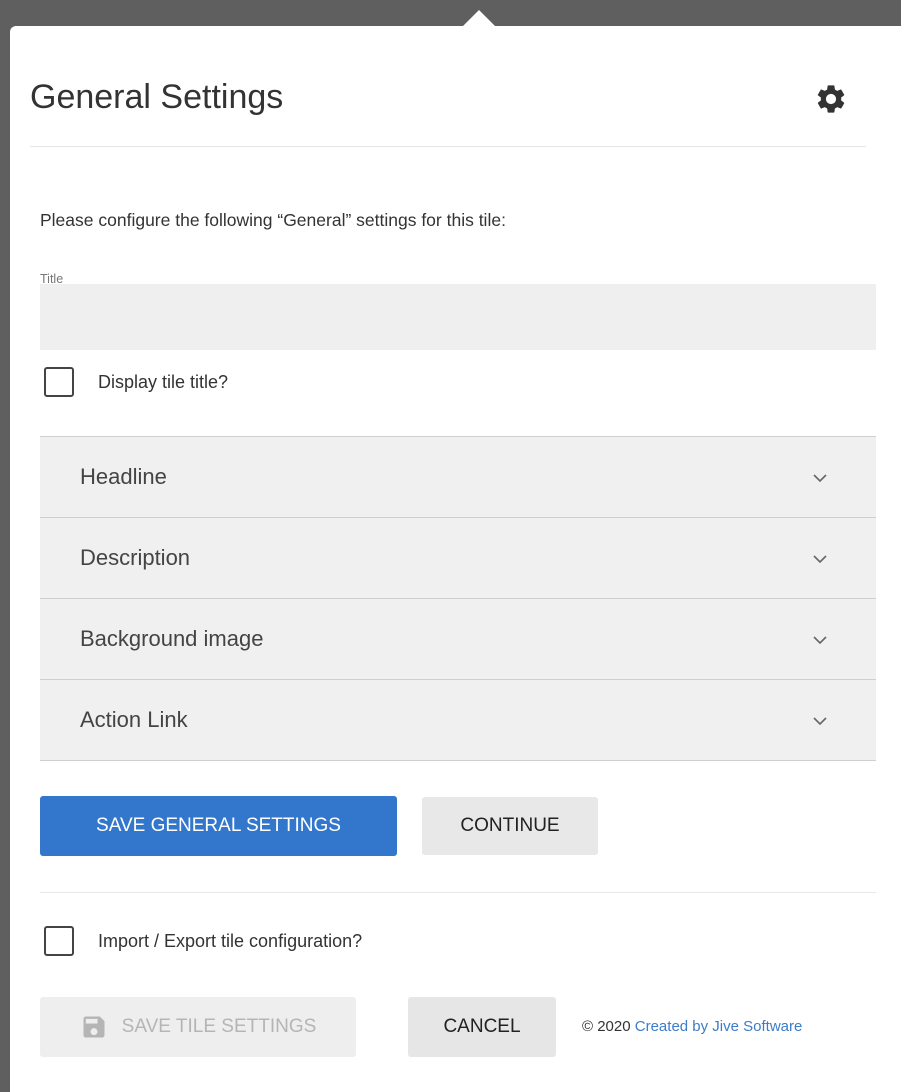  I want to click on gear-icon, so click(831, 99).